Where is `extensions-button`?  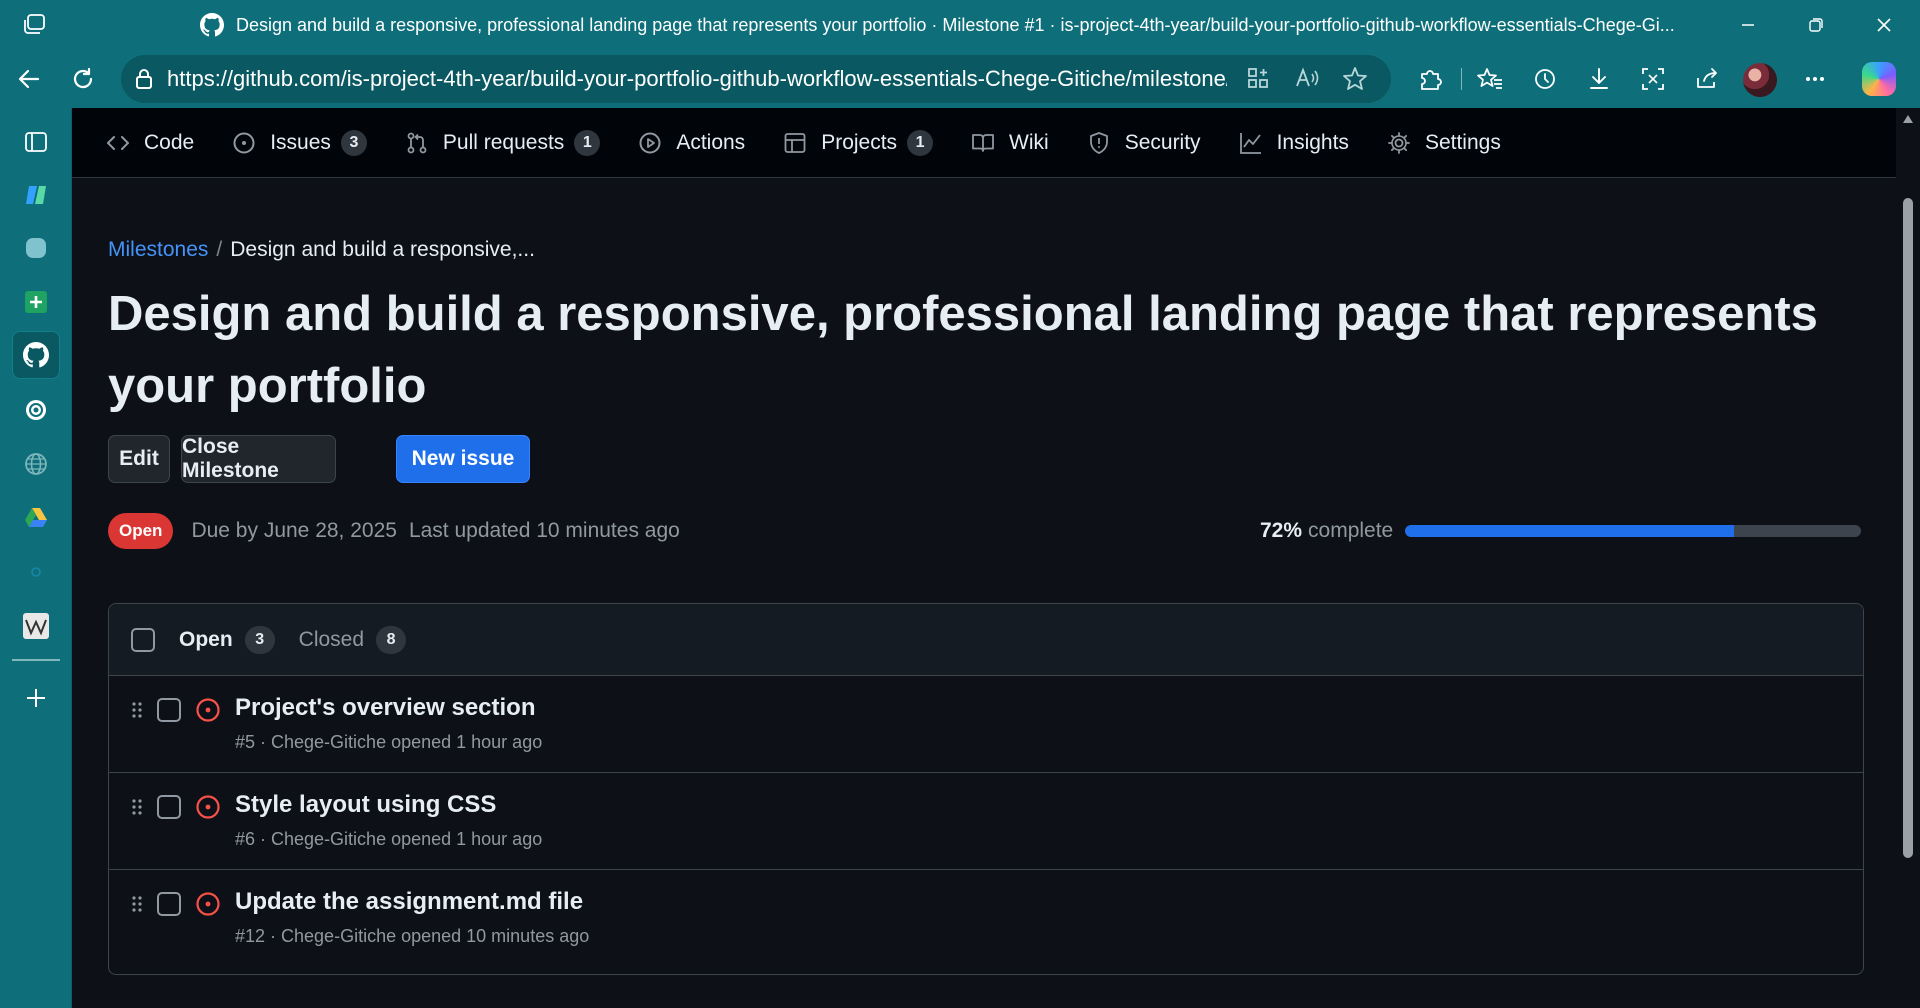
extensions-button is located at coordinates (1430, 79).